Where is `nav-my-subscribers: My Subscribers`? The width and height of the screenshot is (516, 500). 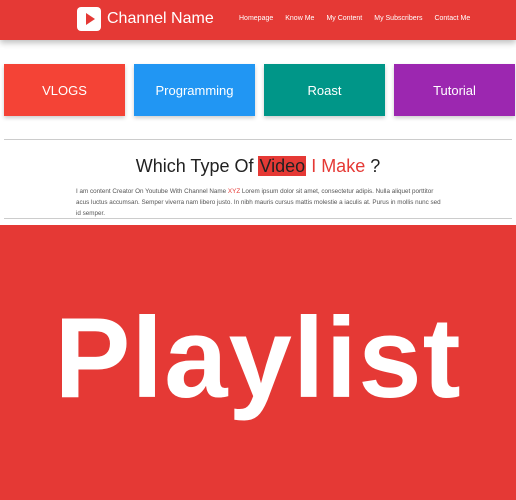
nav-my-subscribers: My Subscribers is located at coordinates (398, 18).